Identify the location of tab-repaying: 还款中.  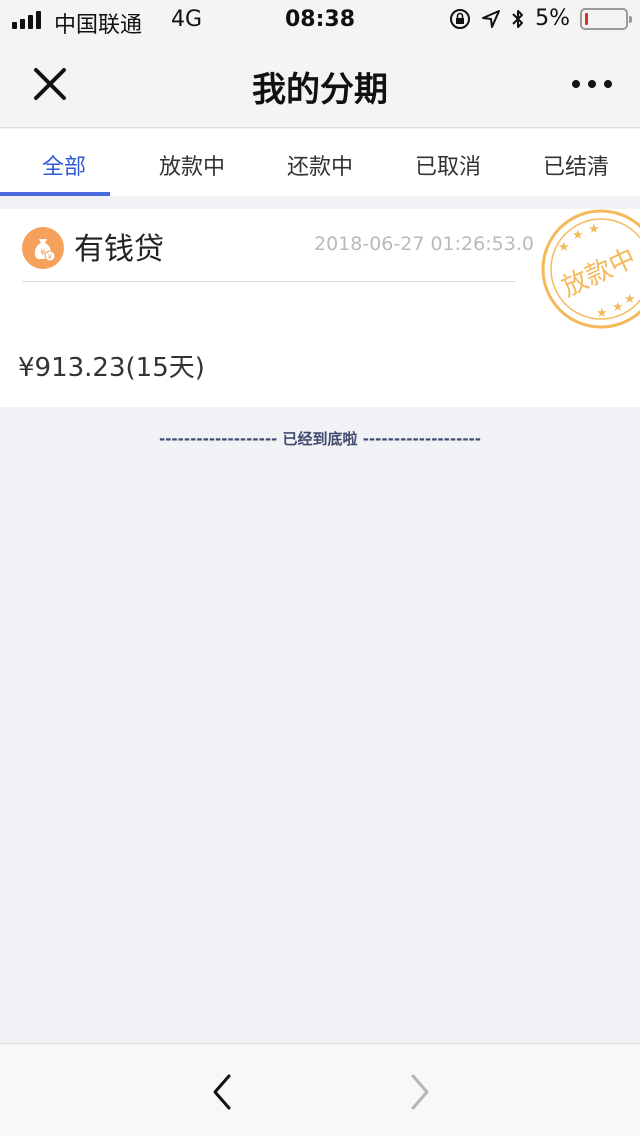
(320, 162).